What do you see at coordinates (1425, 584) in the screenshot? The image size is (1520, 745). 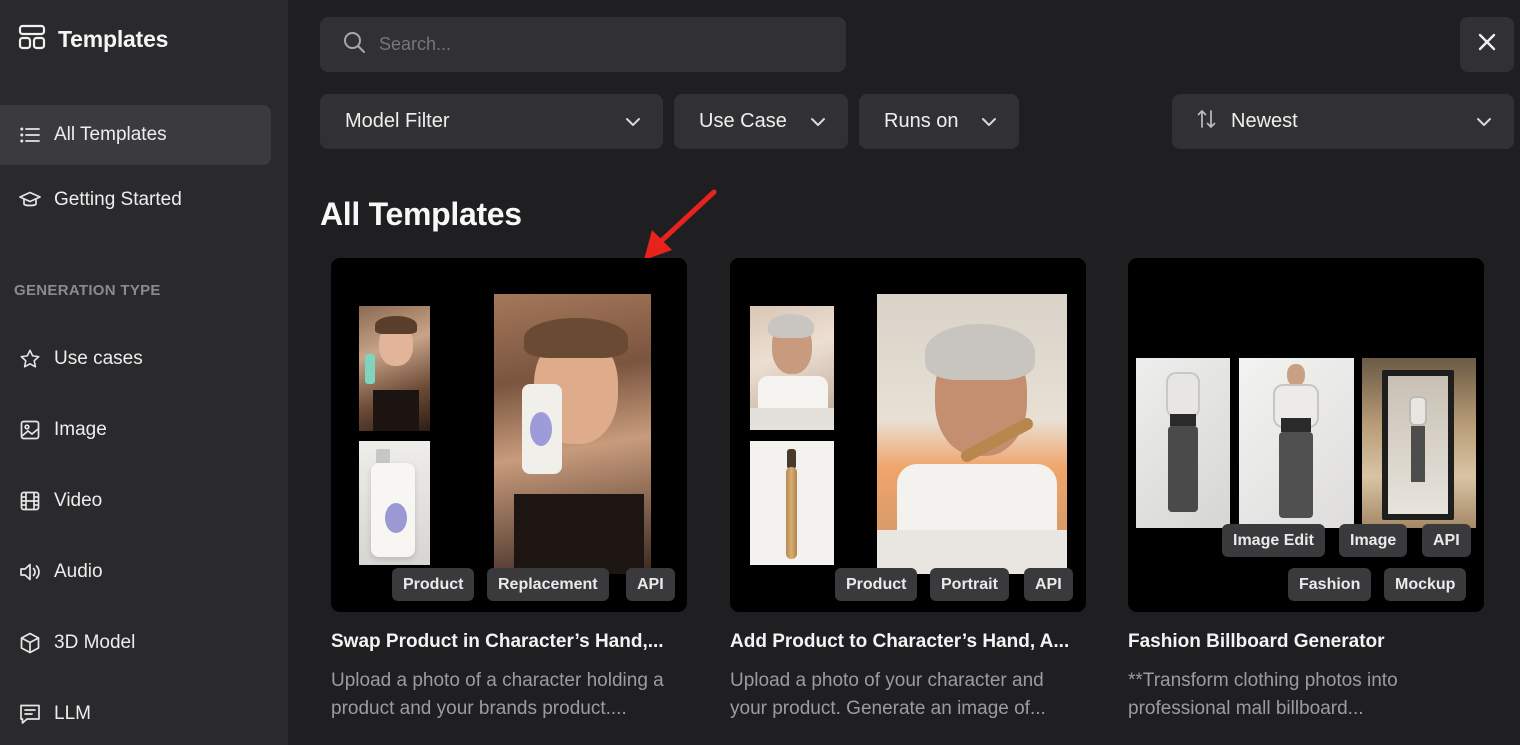 I see `tag: Mockup` at bounding box center [1425, 584].